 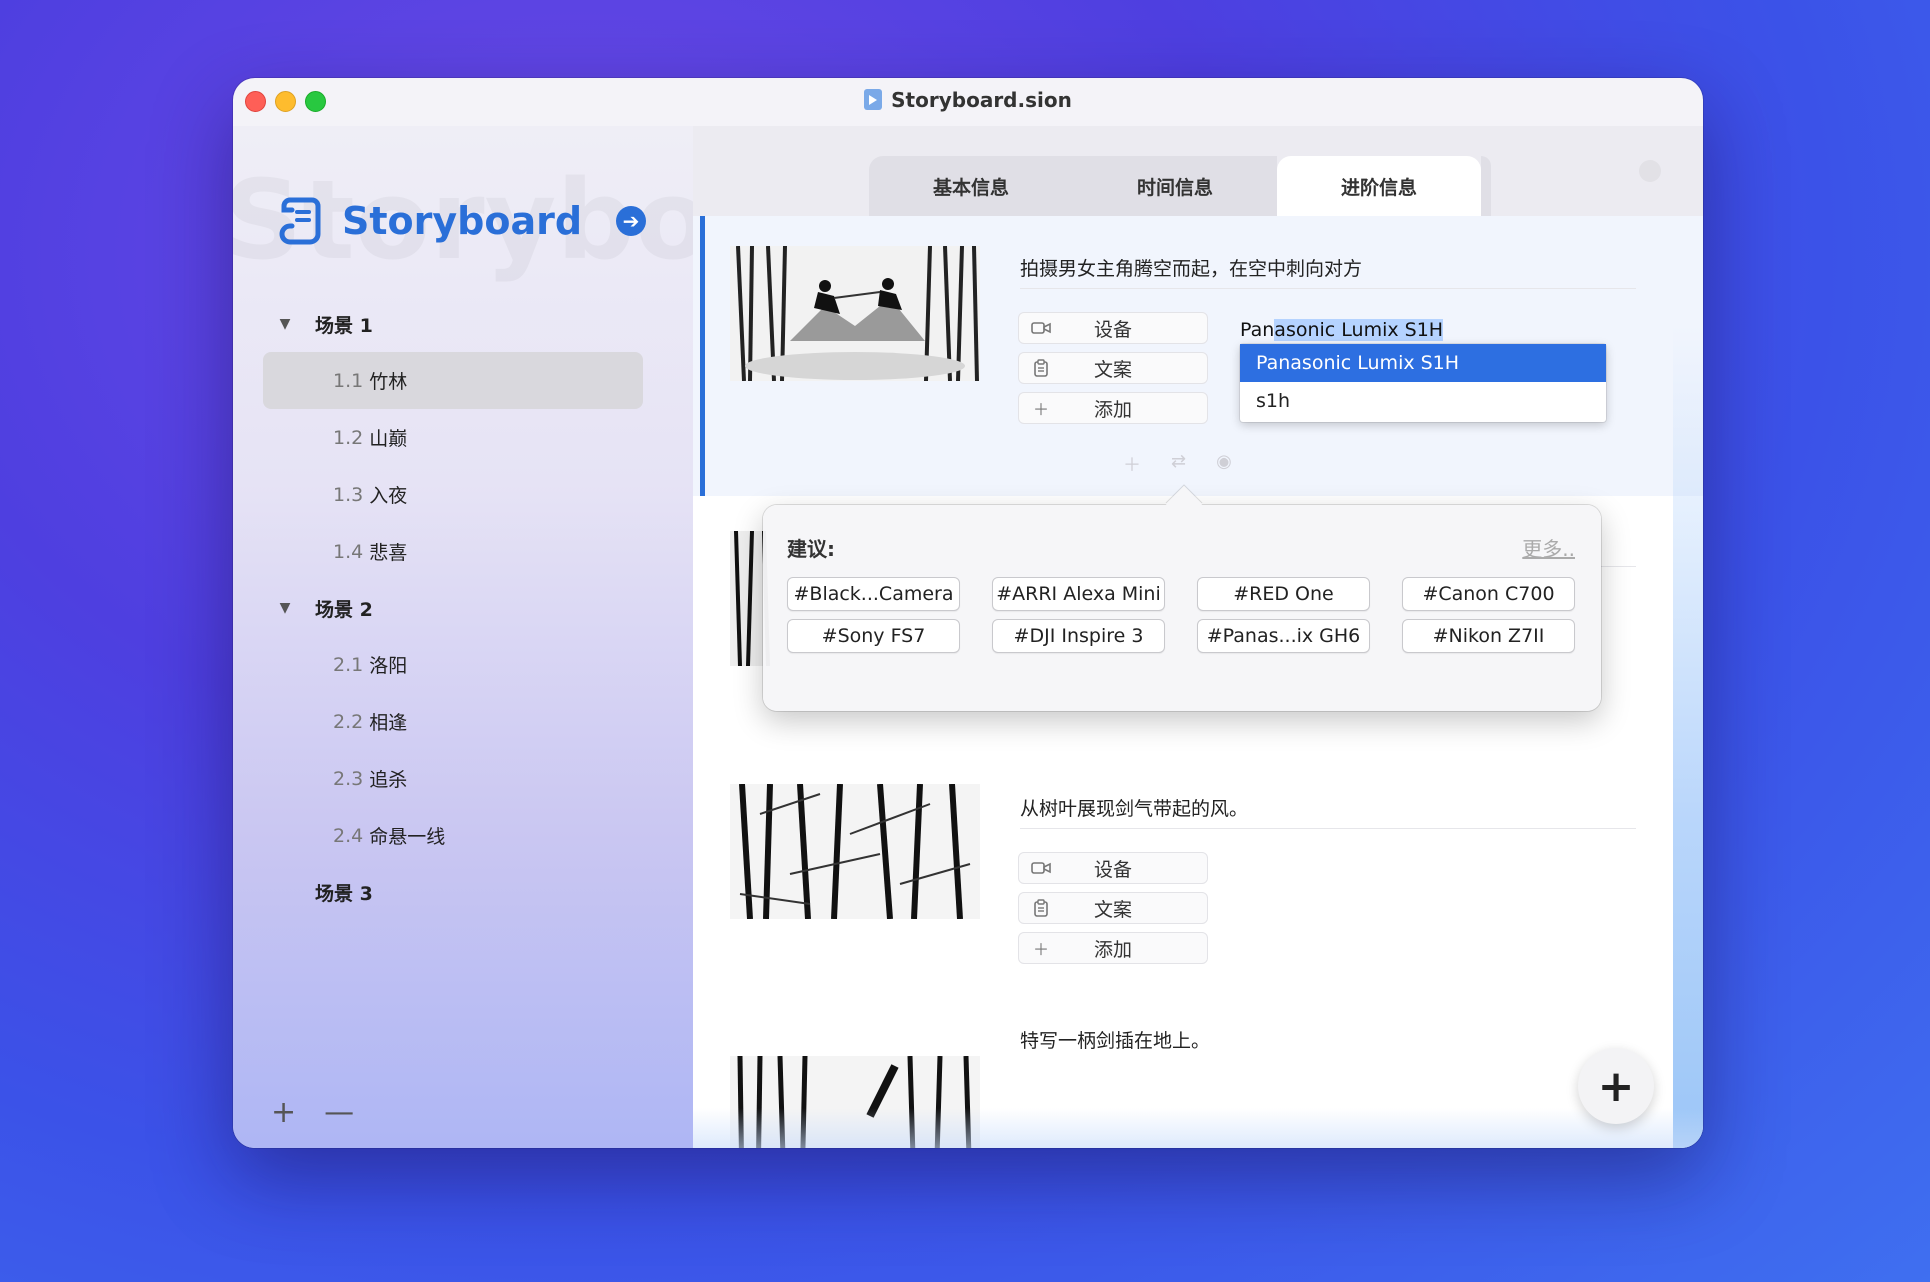 What do you see at coordinates (348, 437) in the screenshot?
I see `shot-number: 1.2` at bounding box center [348, 437].